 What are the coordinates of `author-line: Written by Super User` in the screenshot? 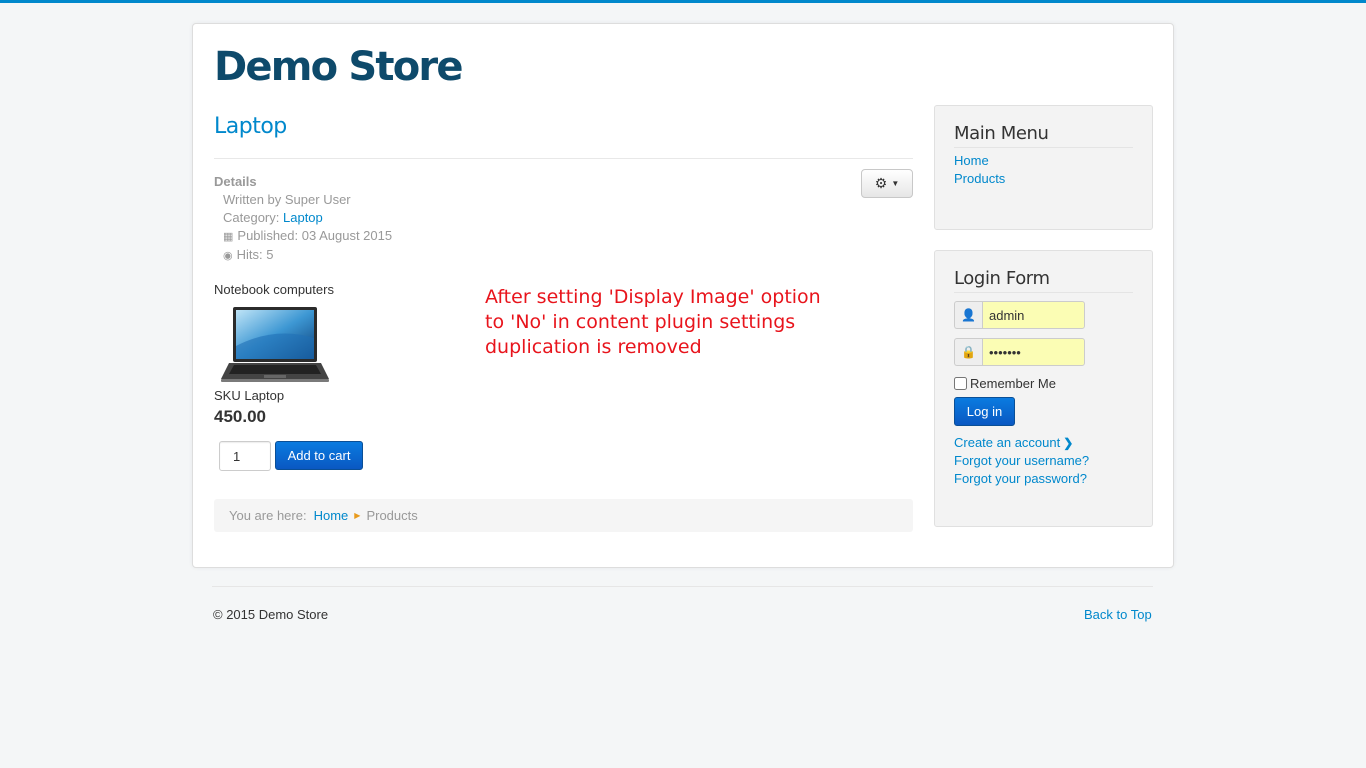 It's located at (287, 199).